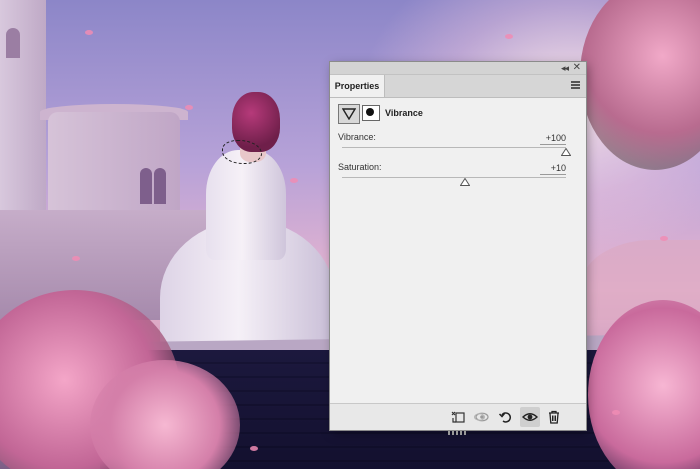  I want to click on toggle-visibility-eye-icon, so click(530, 417).